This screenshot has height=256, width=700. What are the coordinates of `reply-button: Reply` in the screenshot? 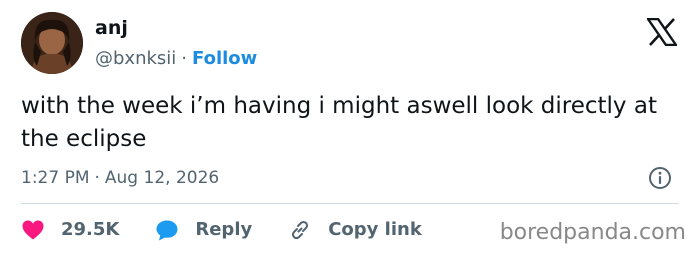 It's located at (203, 230).